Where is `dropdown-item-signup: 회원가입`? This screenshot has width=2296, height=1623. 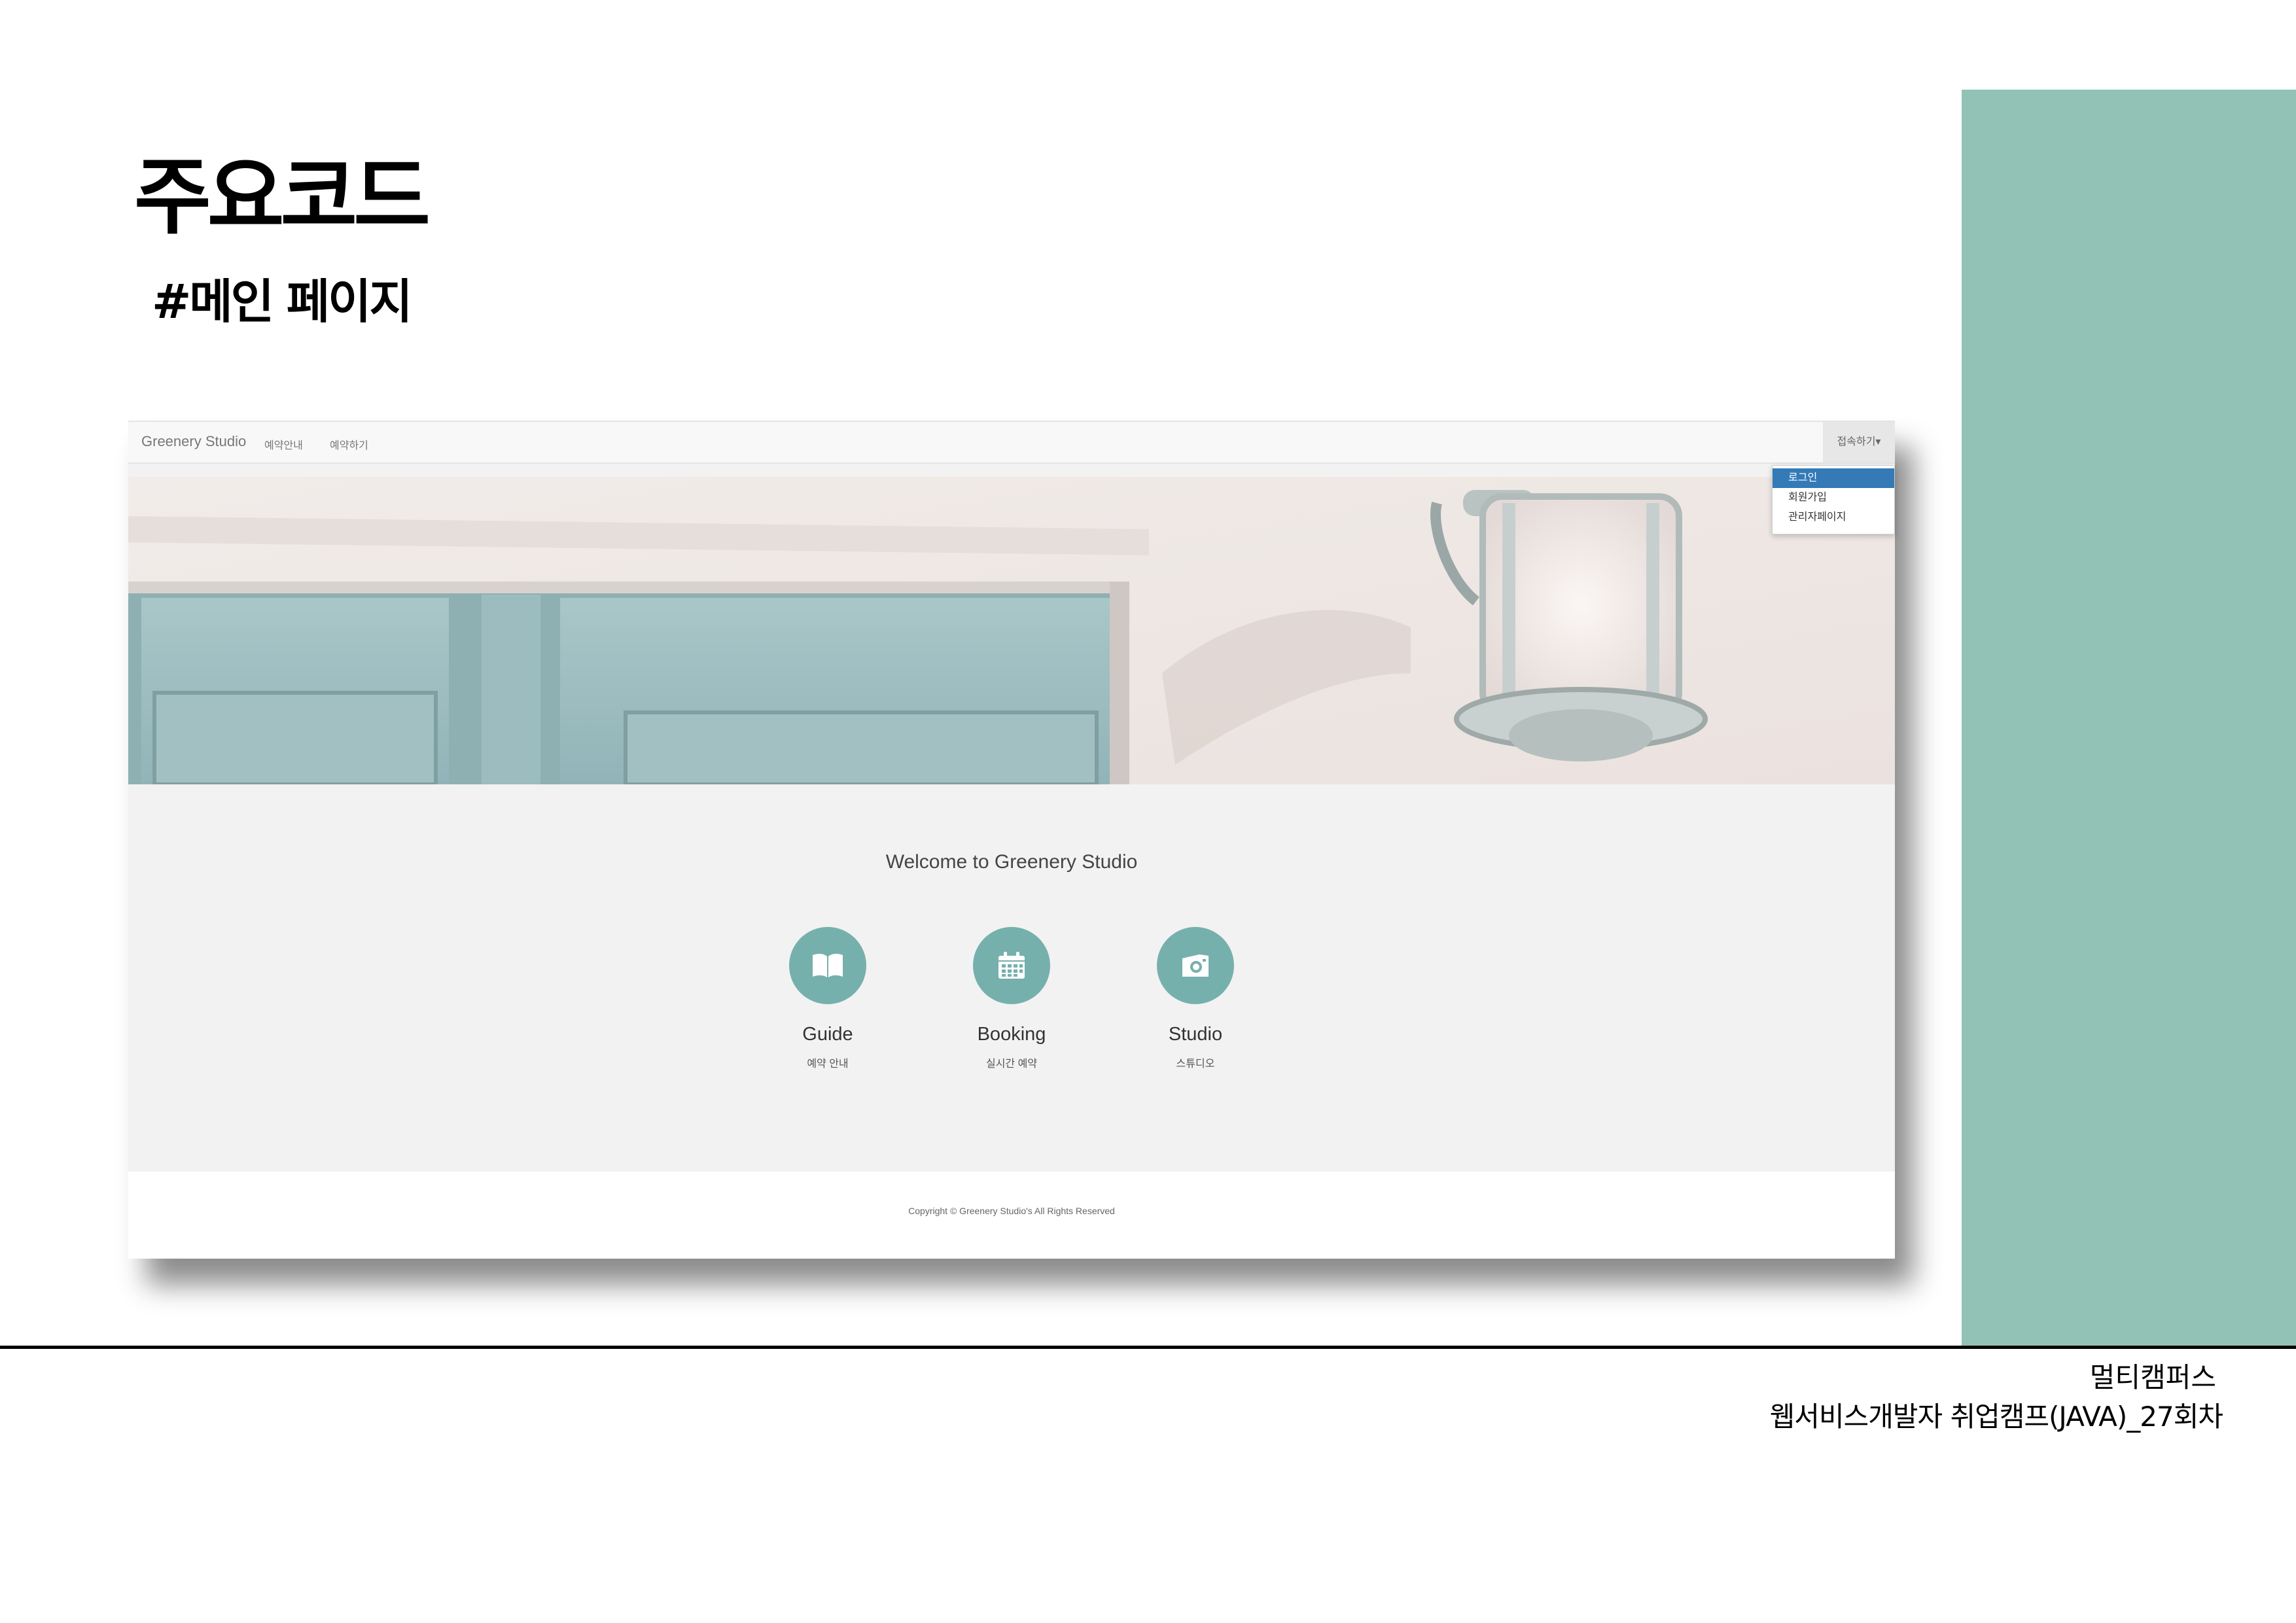 dropdown-item-signup: 회원가입 is located at coordinates (1834, 498).